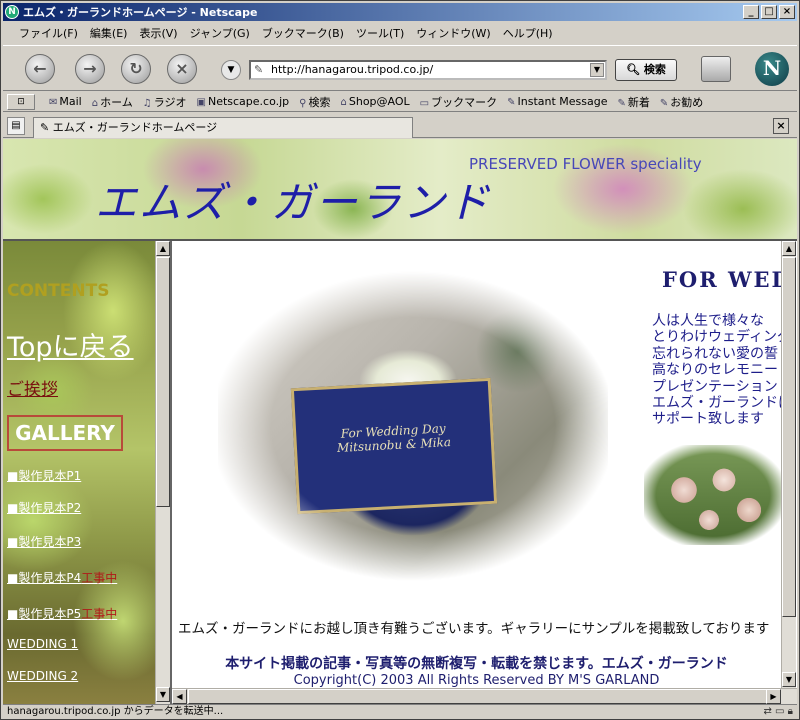 Image resolution: width=800 pixels, height=720 pixels. What do you see at coordinates (42, 676) in the screenshot?
I see `wedding-2-link: WEDDING 2` at bounding box center [42, 676].